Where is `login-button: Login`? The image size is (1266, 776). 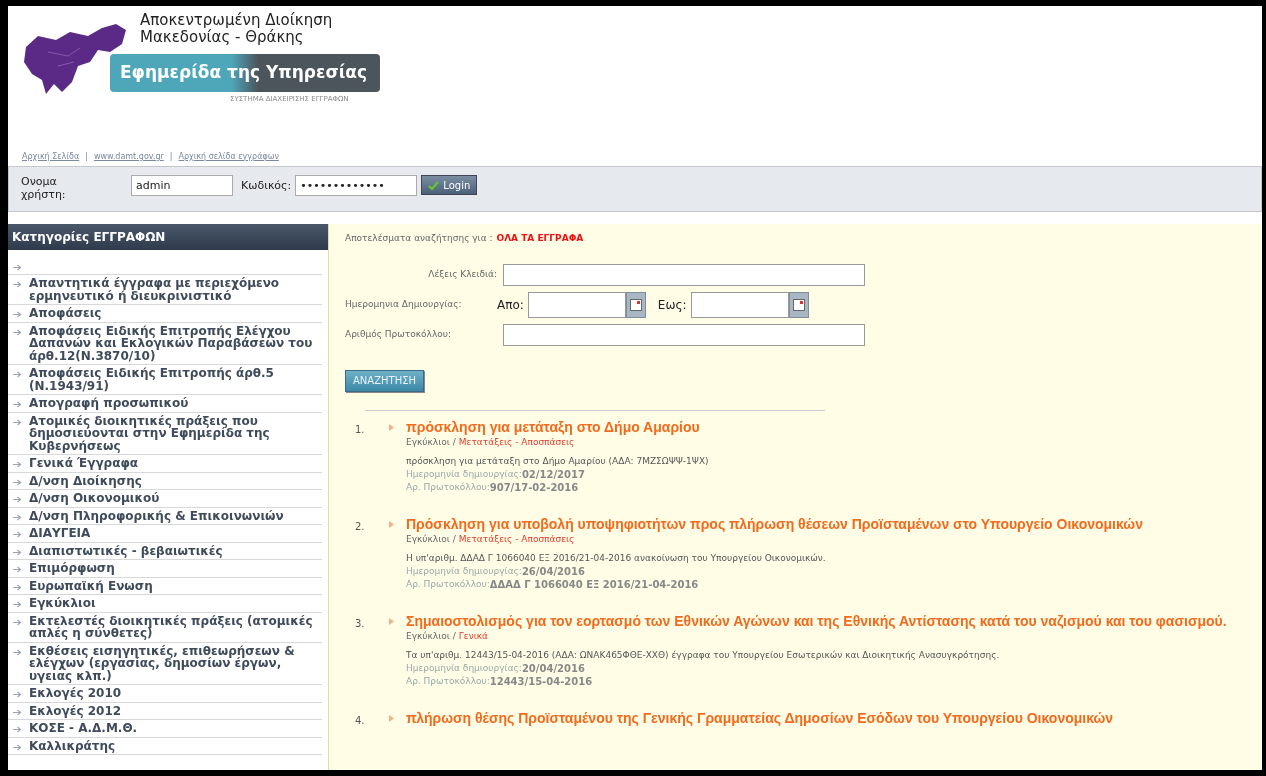
login-button: Login is located at coordinates (449, 185).